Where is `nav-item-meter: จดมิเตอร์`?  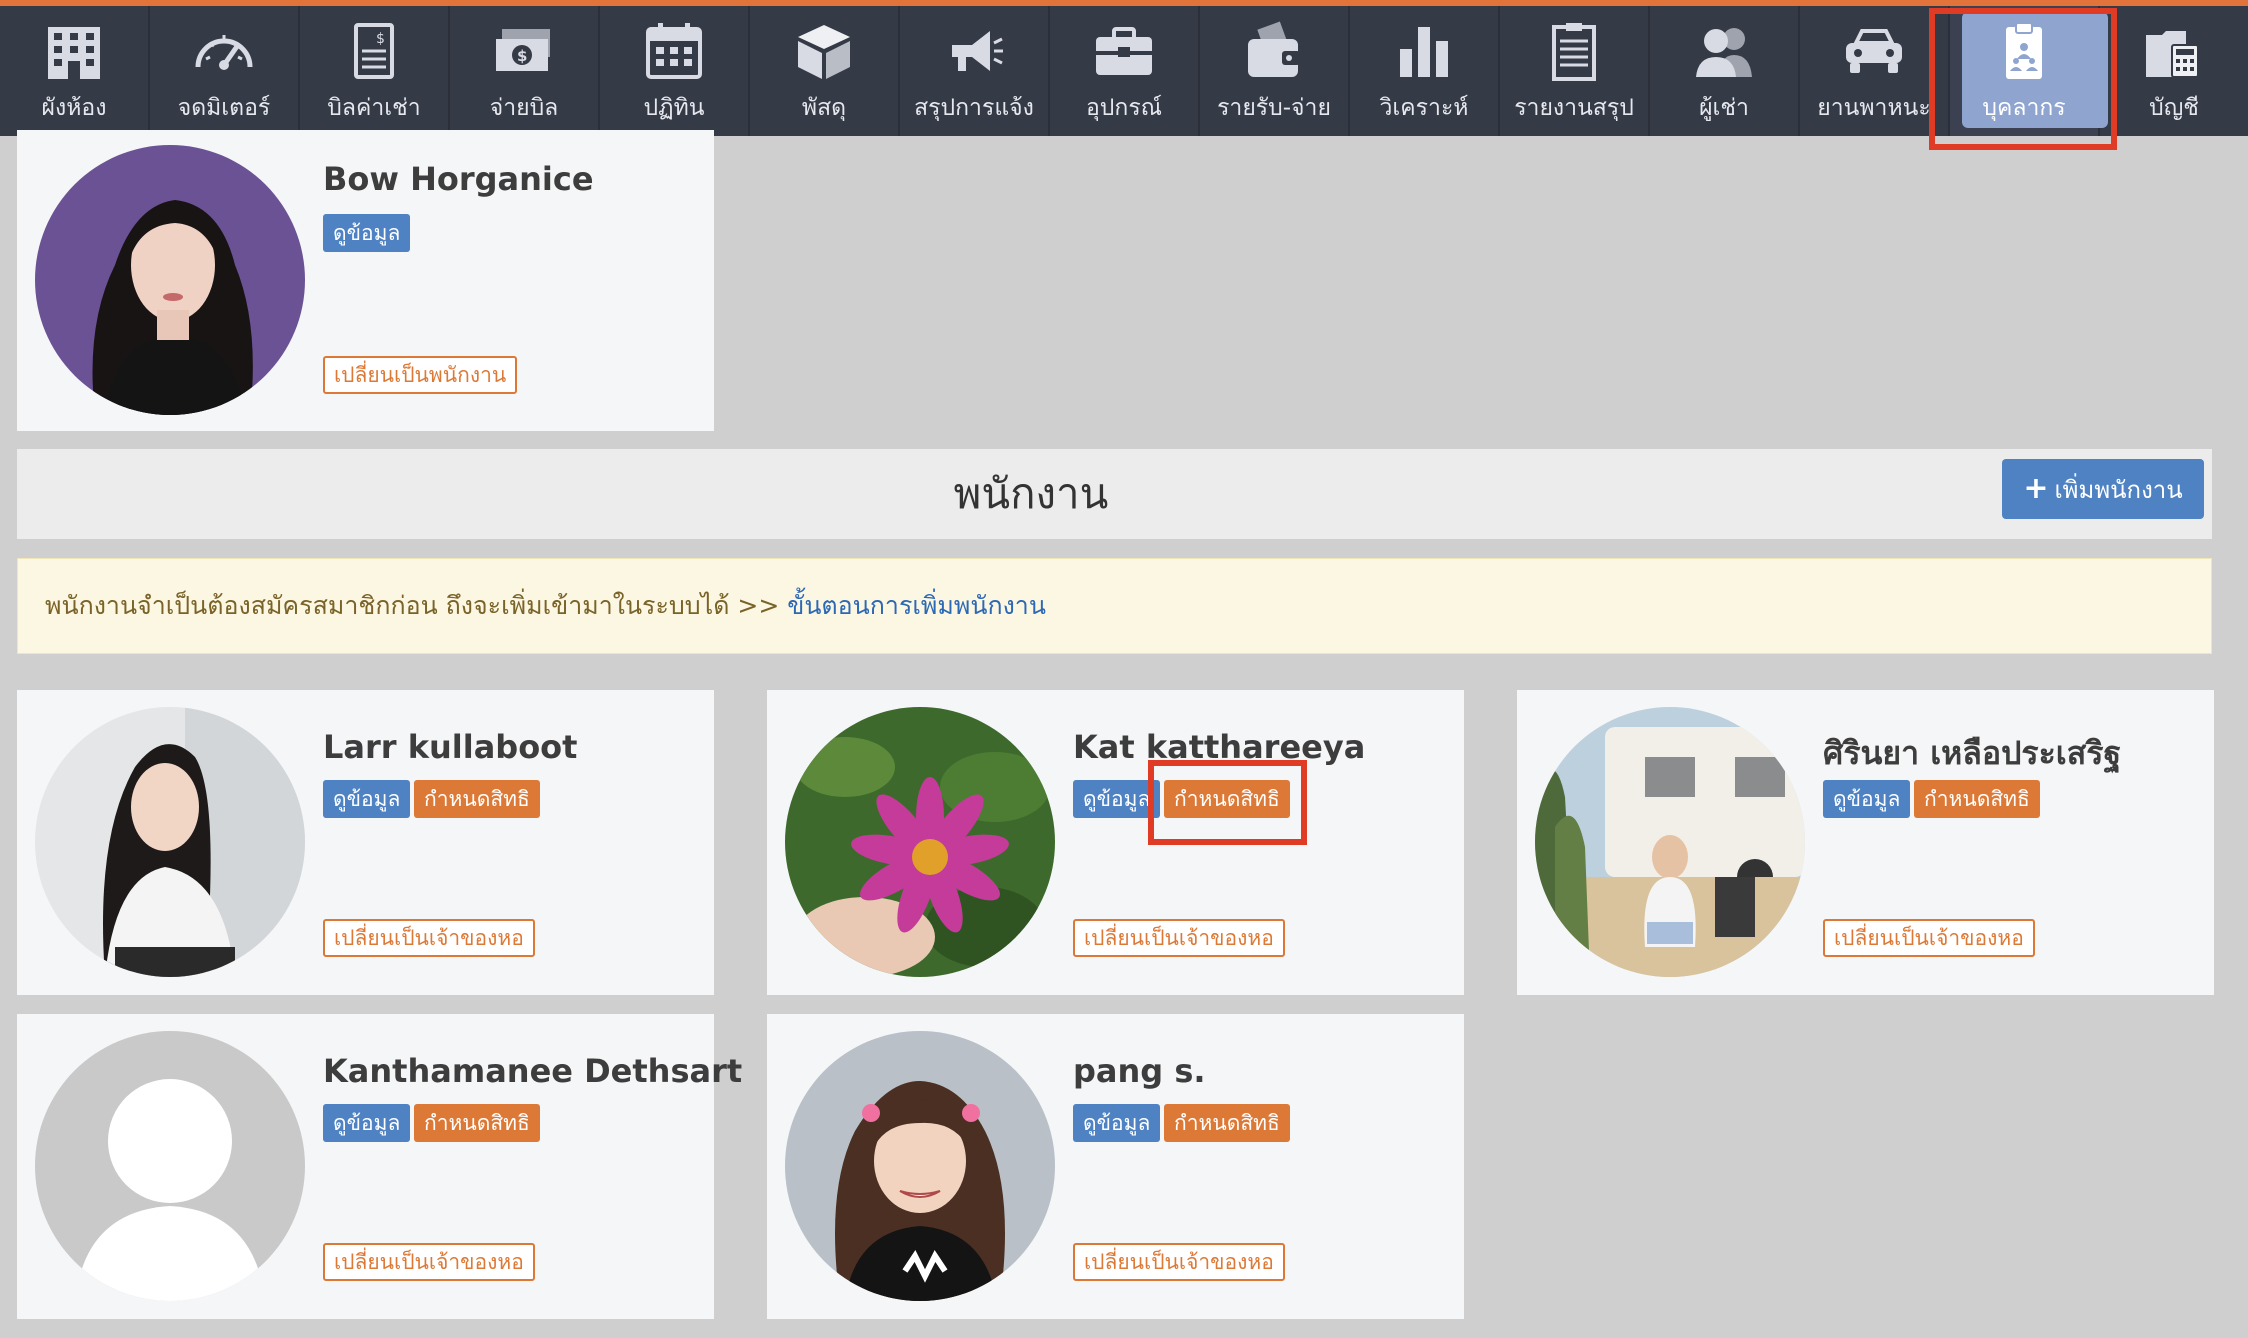
nav-item-meter: จดมิเตอร์ is located at coordinates (225, 71).